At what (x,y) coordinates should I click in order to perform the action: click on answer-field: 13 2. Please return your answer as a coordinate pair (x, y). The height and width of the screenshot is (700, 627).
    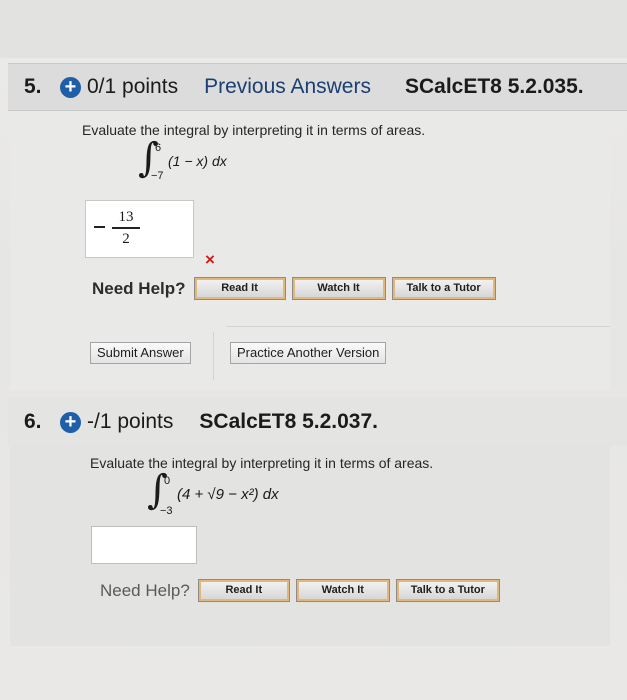
    Looking at the image, I should click on (139, 229).